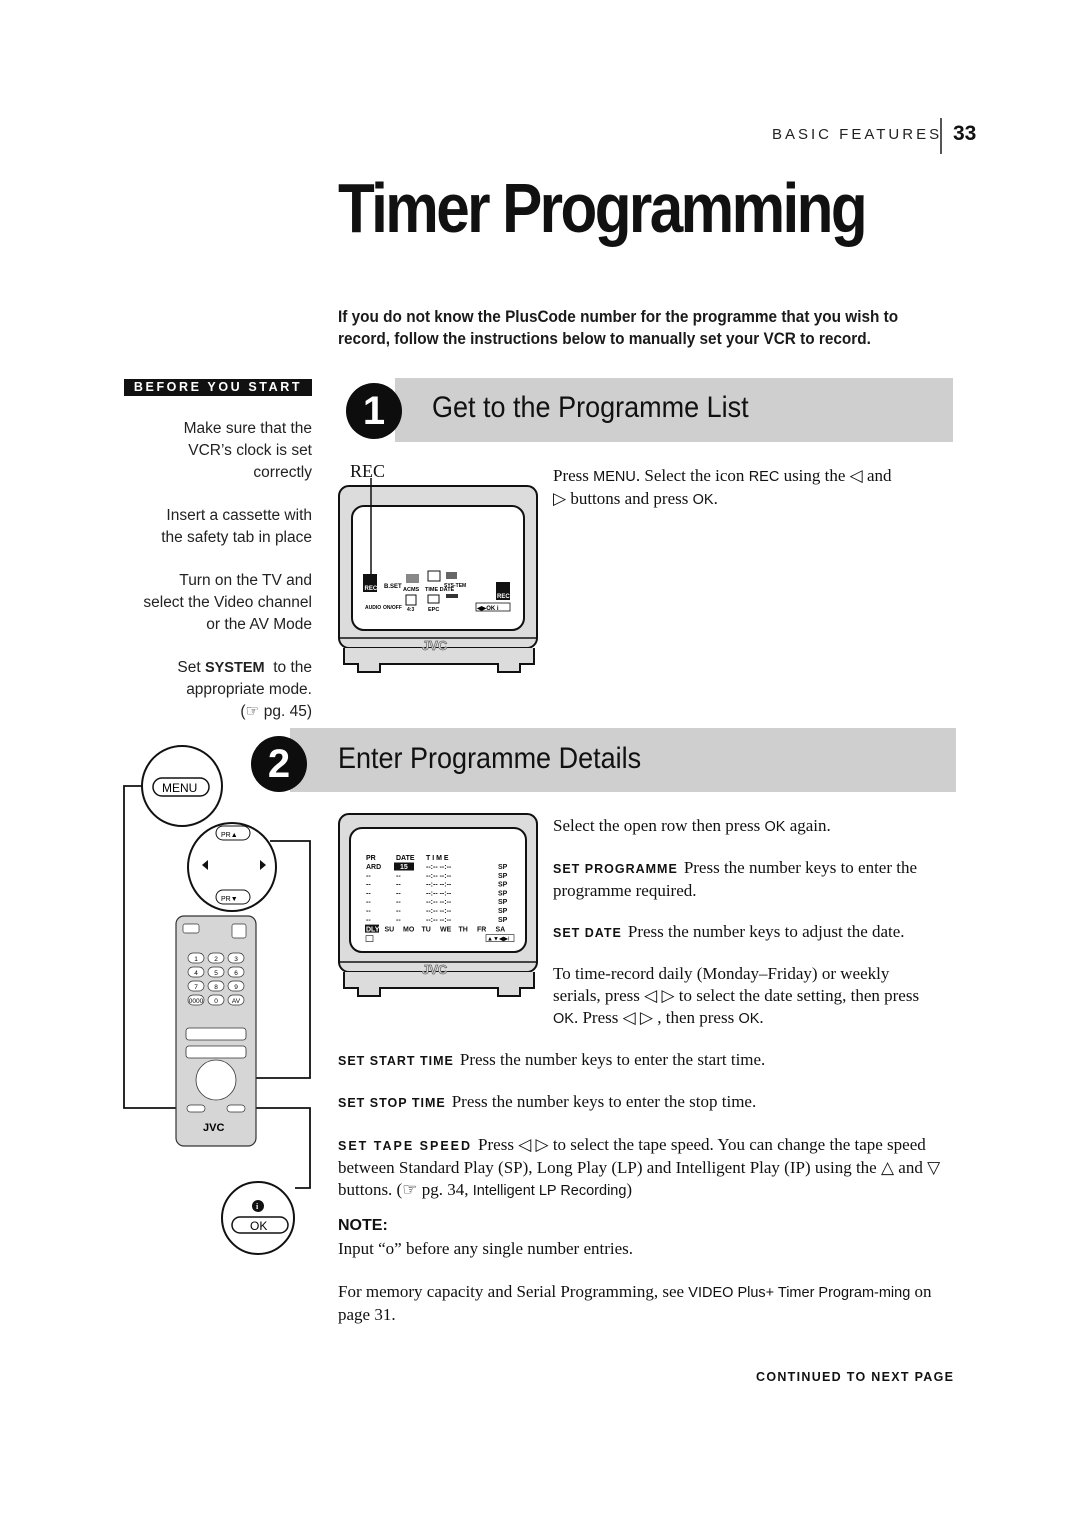  I want to click on page-reference: (☞ pg. 45), so click(276, 711).